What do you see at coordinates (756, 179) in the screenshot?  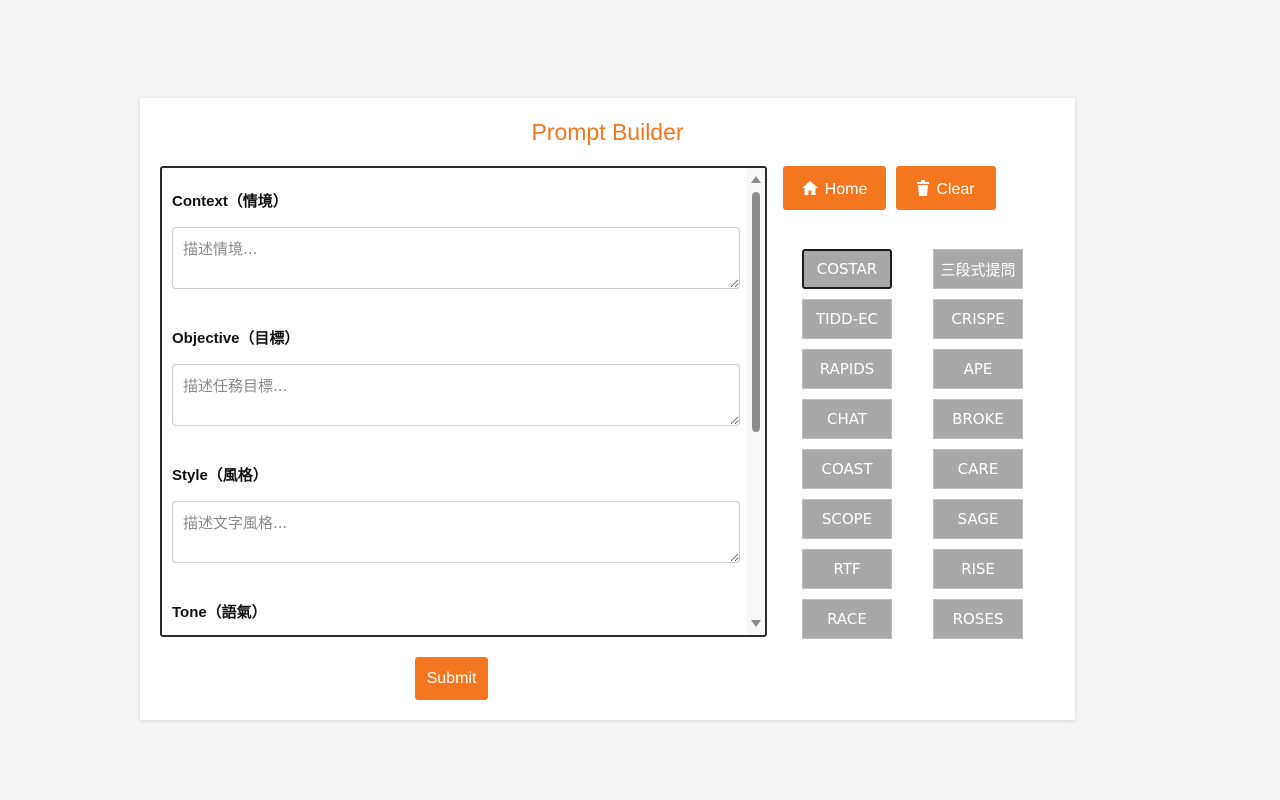 I see `scroll-up-arrow-icon` at bounding box center [756, 179].